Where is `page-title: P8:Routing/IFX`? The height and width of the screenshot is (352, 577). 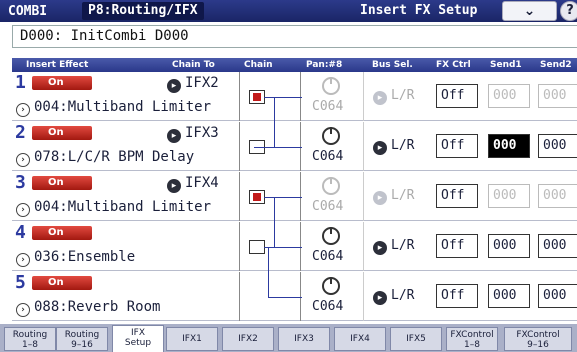
page-title: P8:Routing/IFX is located at coordinates (143, 11).